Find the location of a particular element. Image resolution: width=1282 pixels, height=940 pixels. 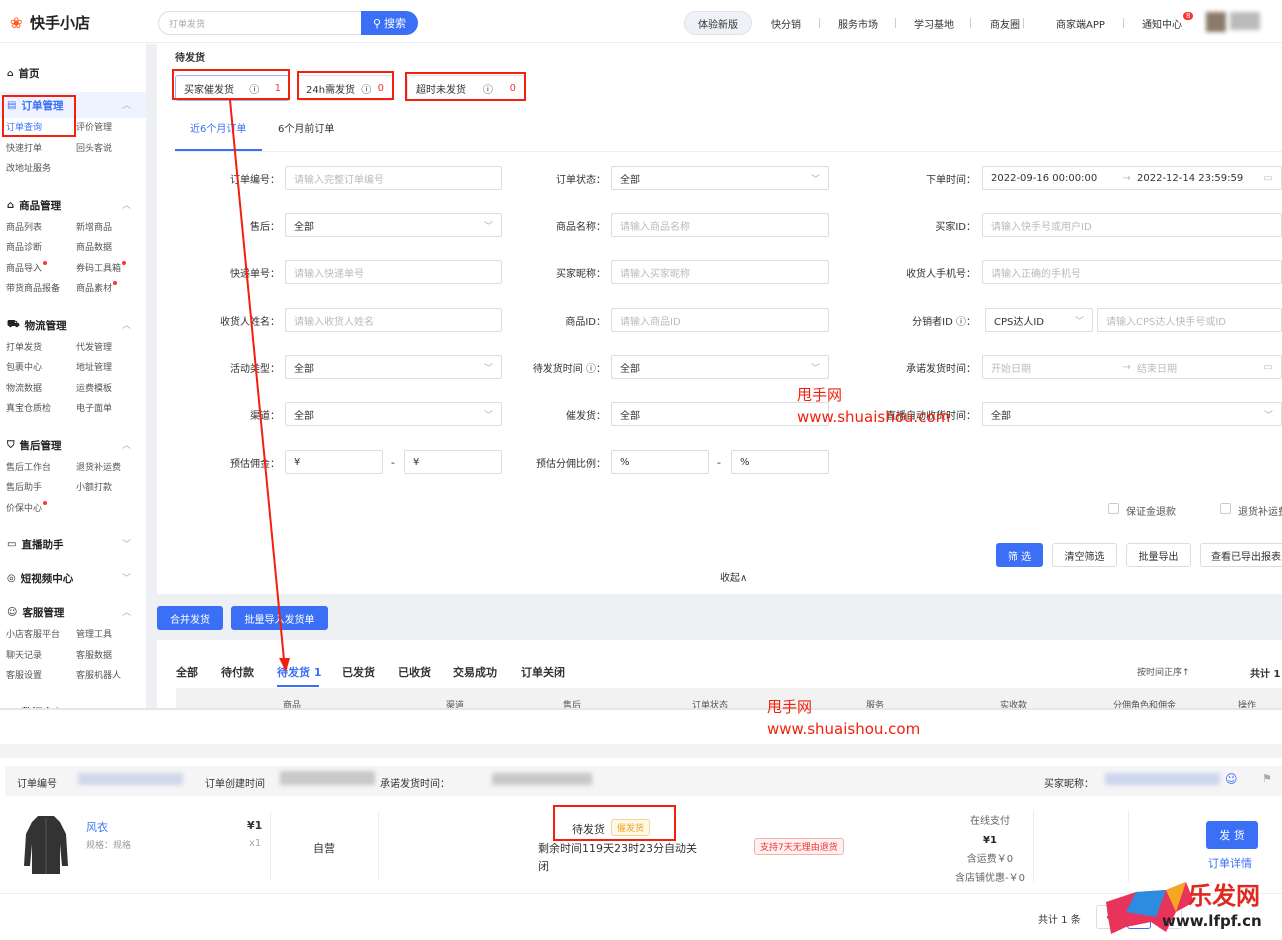

collapse-toggle: 收起∧ is located at coordinates (733, 576).